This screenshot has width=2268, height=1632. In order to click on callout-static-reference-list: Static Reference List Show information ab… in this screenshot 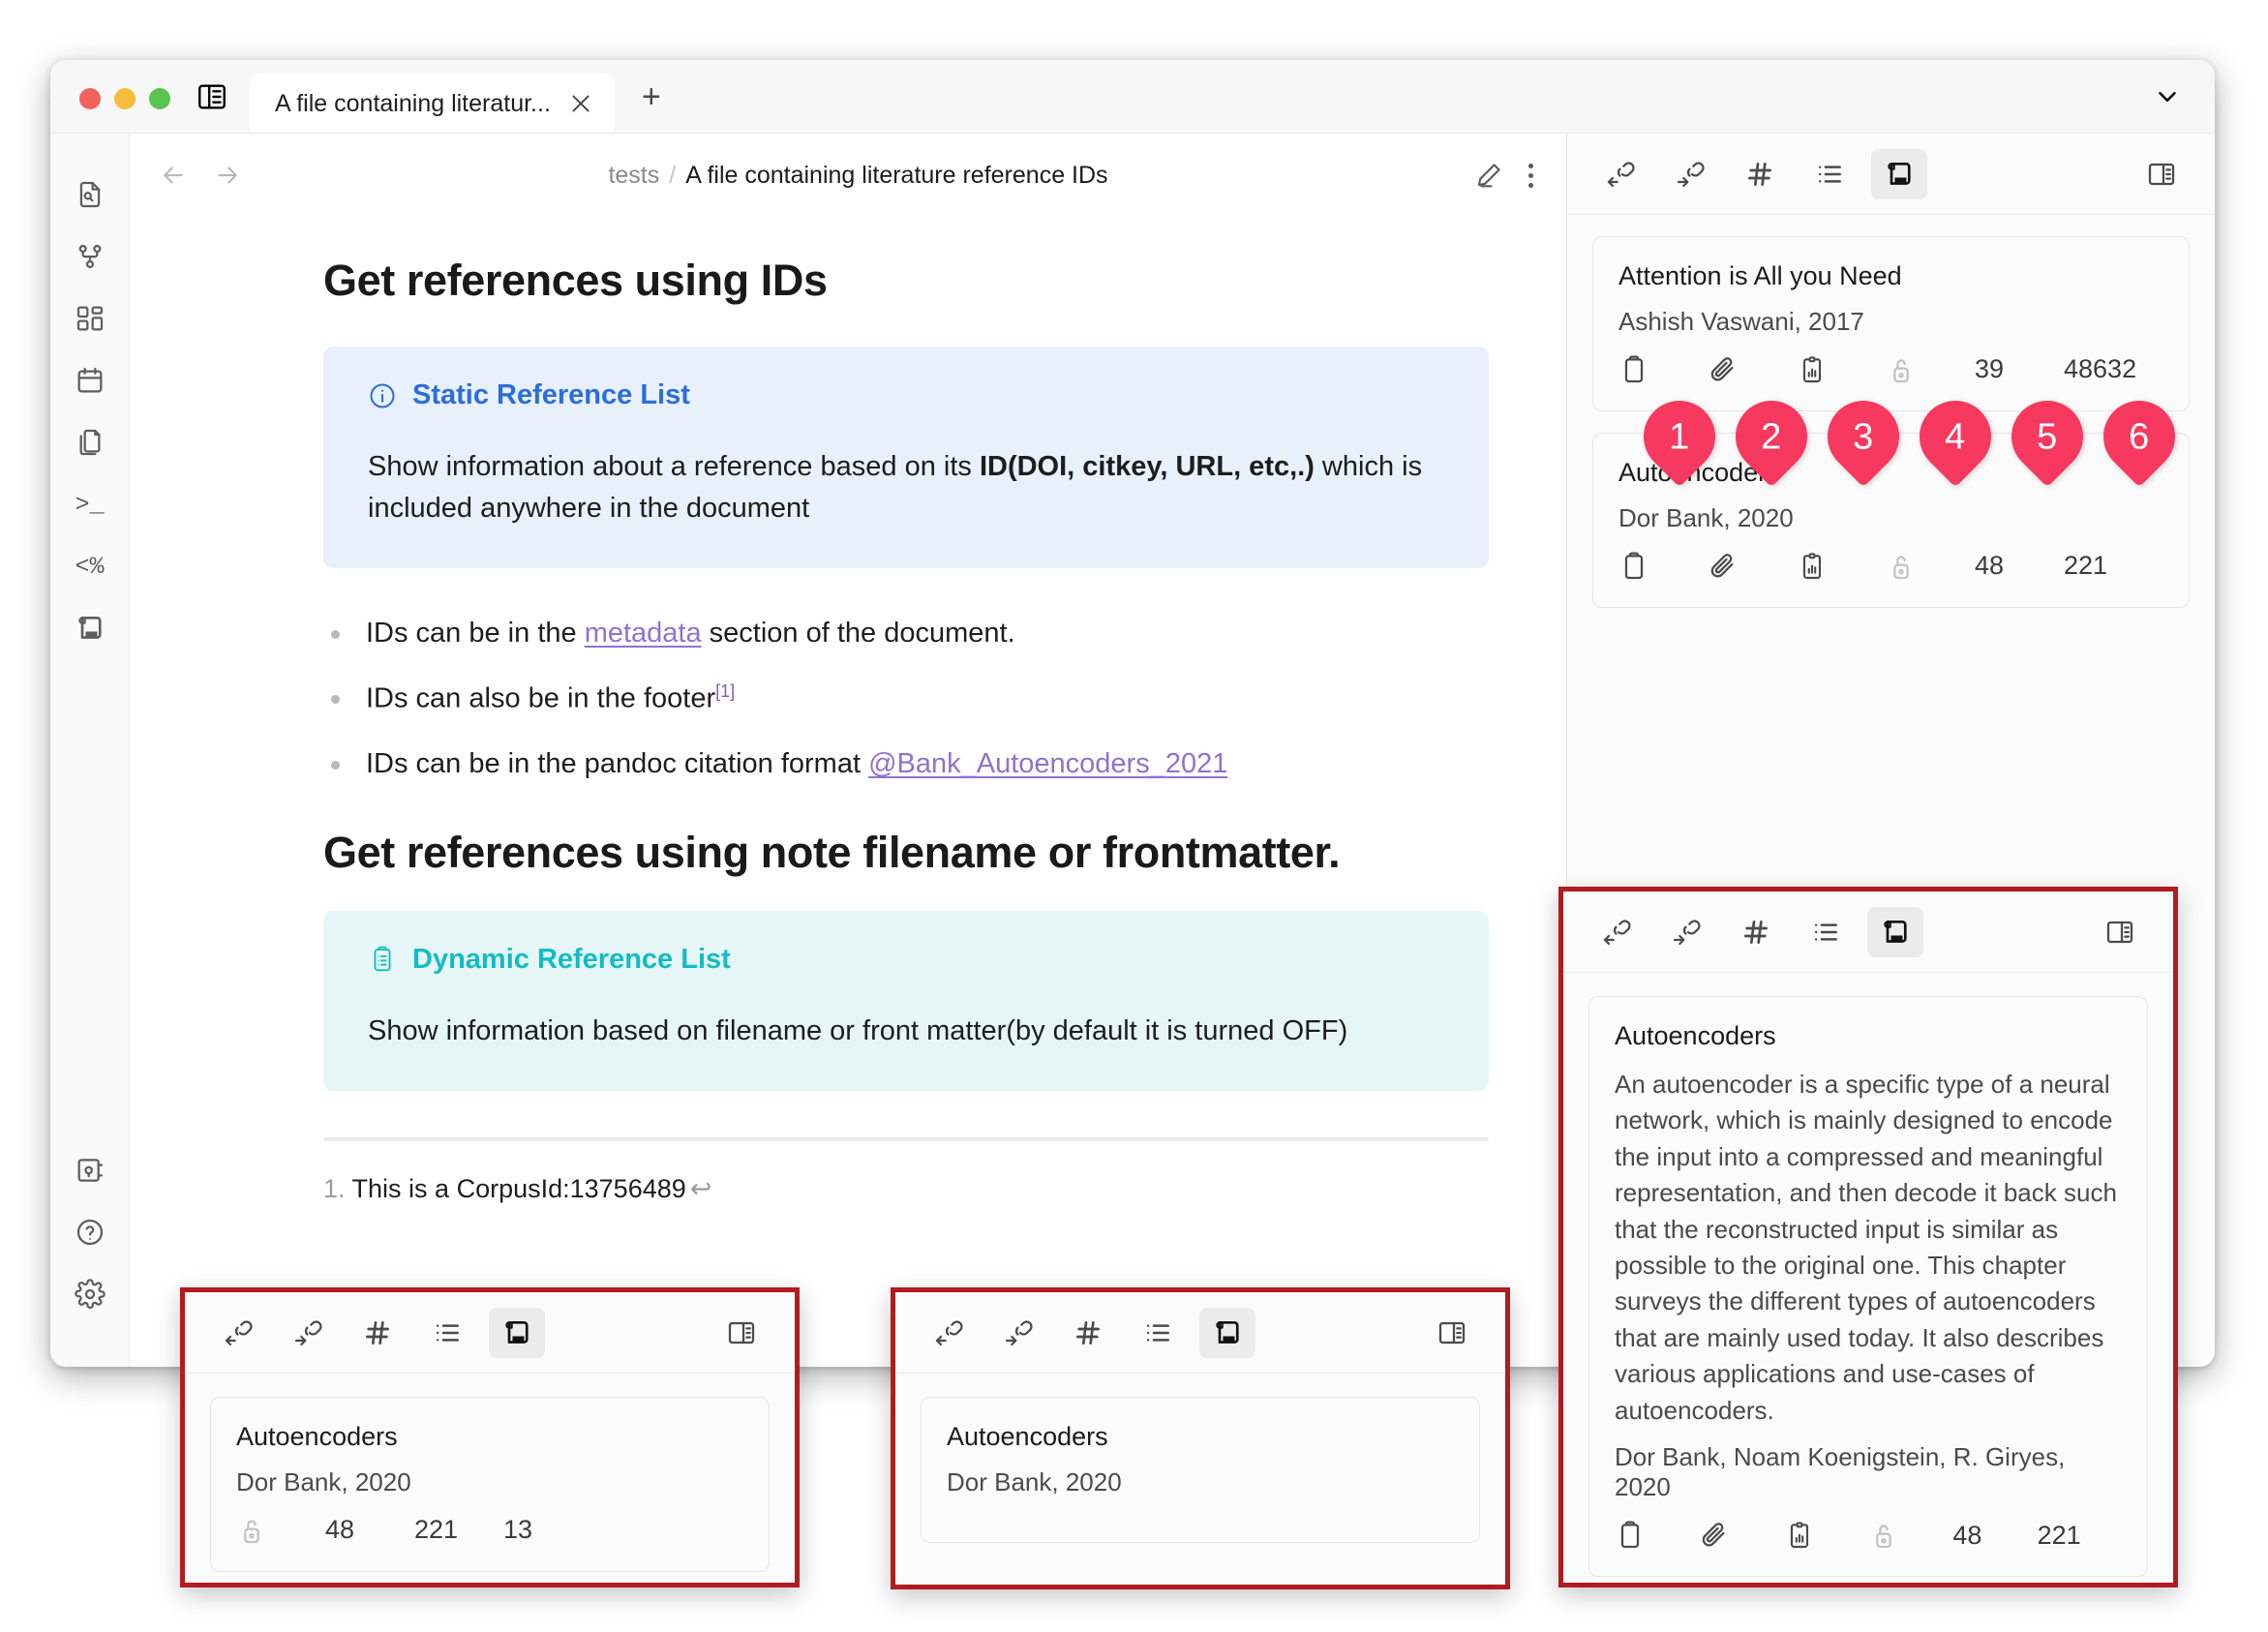, I will do `click(906, 458)`.